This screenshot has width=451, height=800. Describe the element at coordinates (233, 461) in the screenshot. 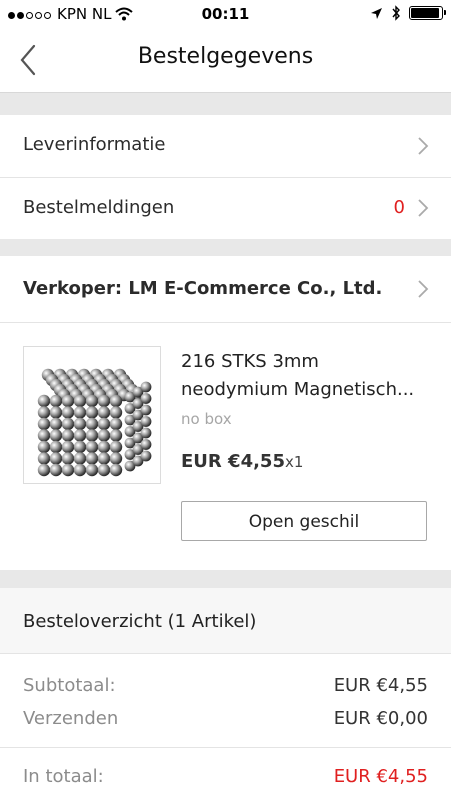

I see `price-value: EUR €4,55` at that location.